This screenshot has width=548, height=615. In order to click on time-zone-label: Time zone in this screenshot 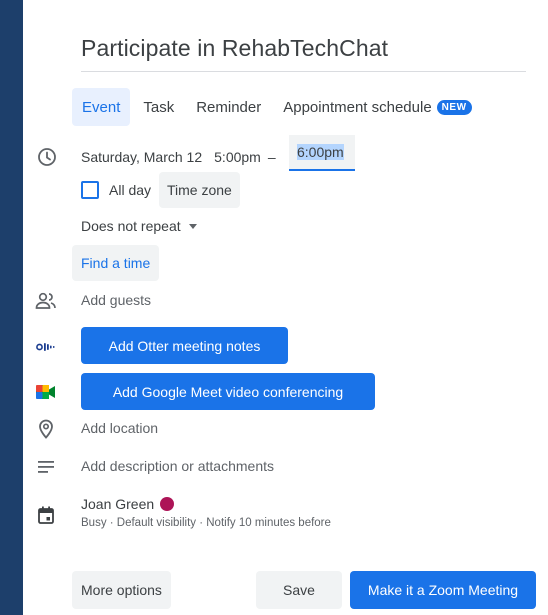, I will do `click(199, 190)`.